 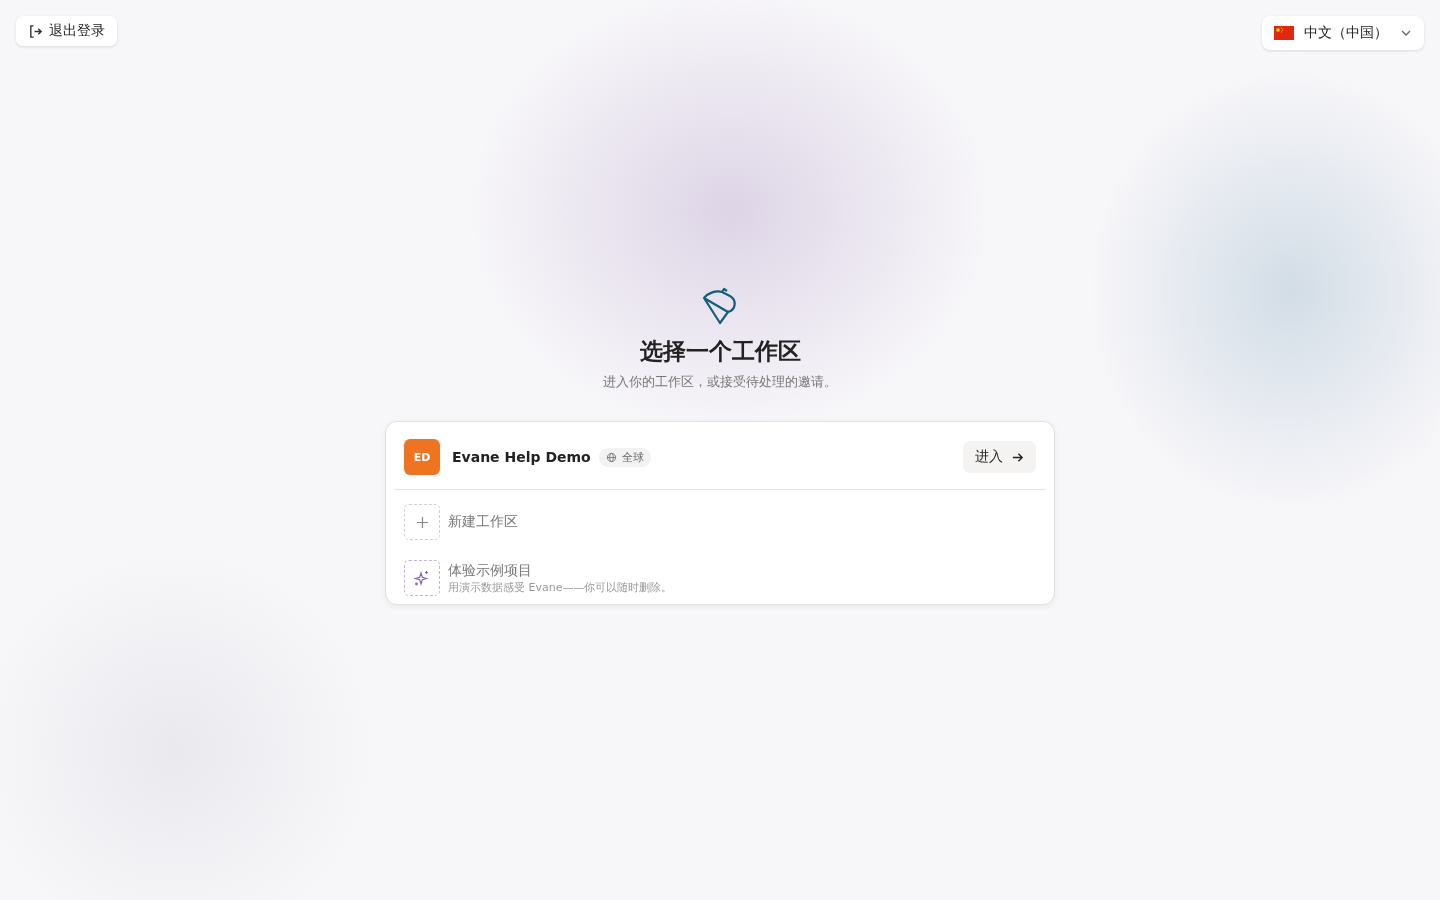 I want to click on action-label: 体验示例项目, so click(x=490, y=570).